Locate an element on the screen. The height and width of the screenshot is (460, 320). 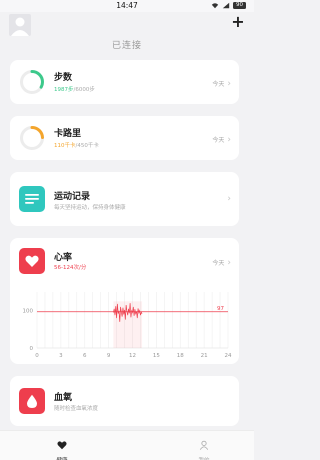
bottom-nav: 健康 我的 is located at coordinates (127, 445).